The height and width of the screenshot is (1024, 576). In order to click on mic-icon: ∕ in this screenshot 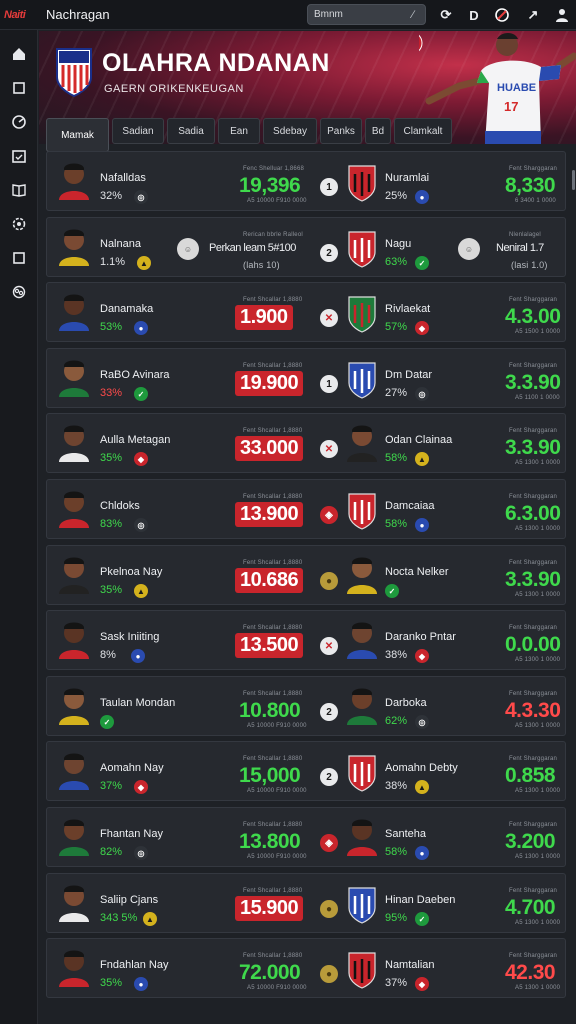, I will do `click(413, 15)`.